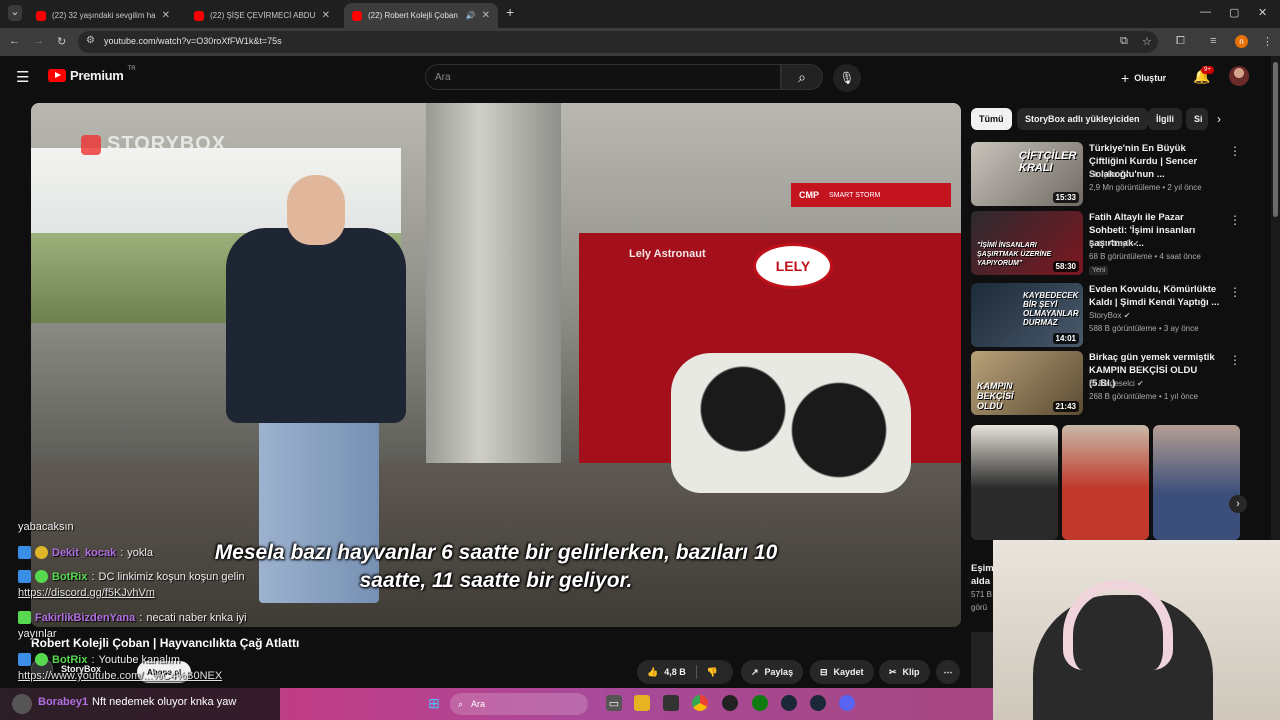  Describe the element at coordinates (1205, 12) in the screenshot. I see `minimize-icon: —` at that location.